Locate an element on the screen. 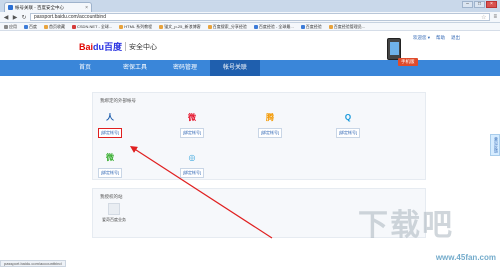  forward-icon: ▶ is located at coordinates (15, 17).